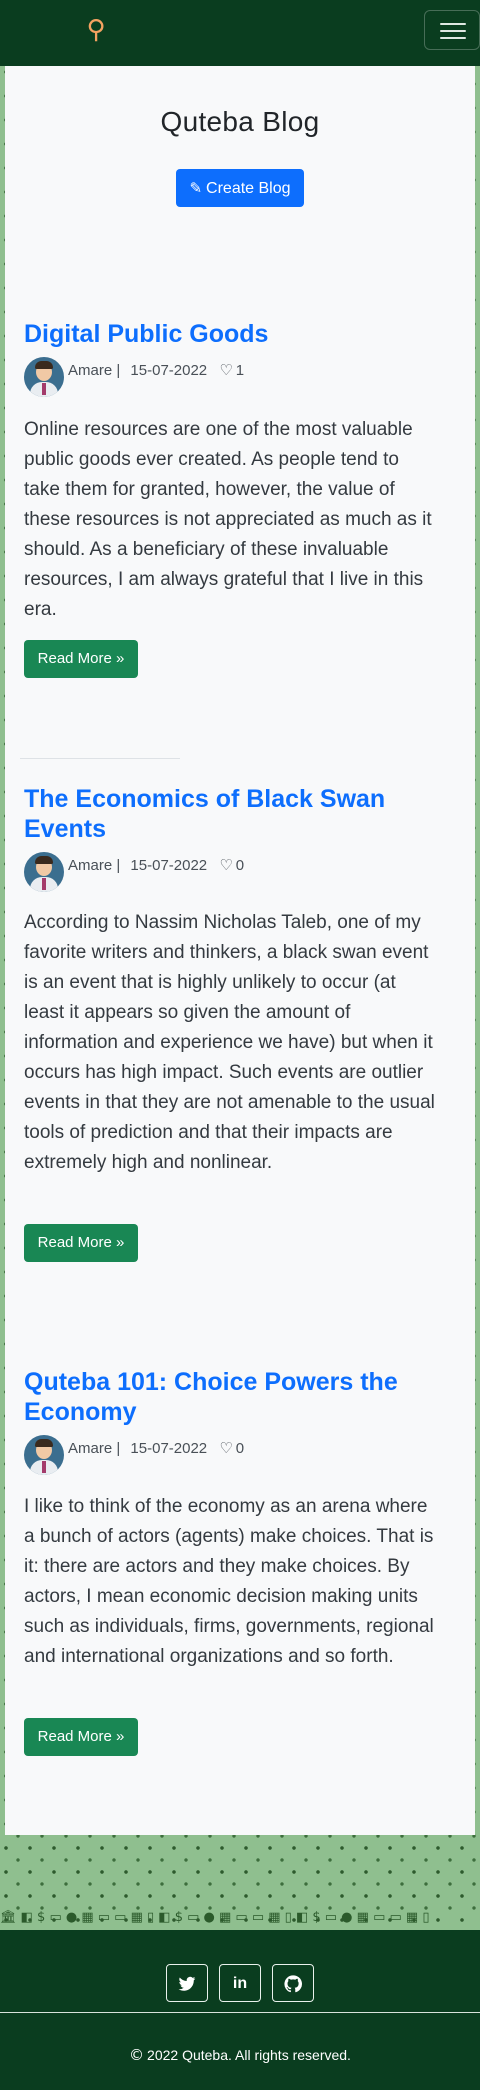 The height and width of the screenshot is (2090, 480). What do you see at coordinates (100, 758) in the screenshot?
I see `post-divider` at bounding box center [100, 758].